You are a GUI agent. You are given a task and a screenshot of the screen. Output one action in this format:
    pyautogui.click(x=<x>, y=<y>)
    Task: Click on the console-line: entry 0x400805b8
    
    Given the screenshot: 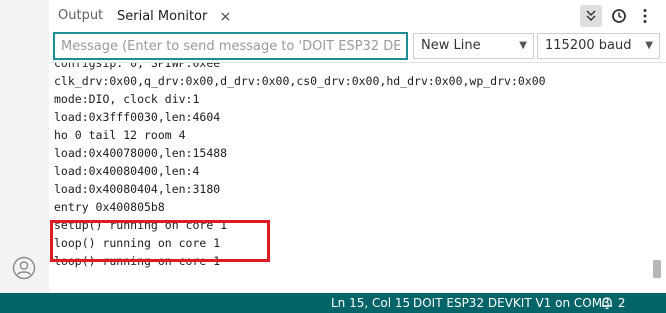 What is the action you would take?
    pyautogui.click(x=109, y=207)
    